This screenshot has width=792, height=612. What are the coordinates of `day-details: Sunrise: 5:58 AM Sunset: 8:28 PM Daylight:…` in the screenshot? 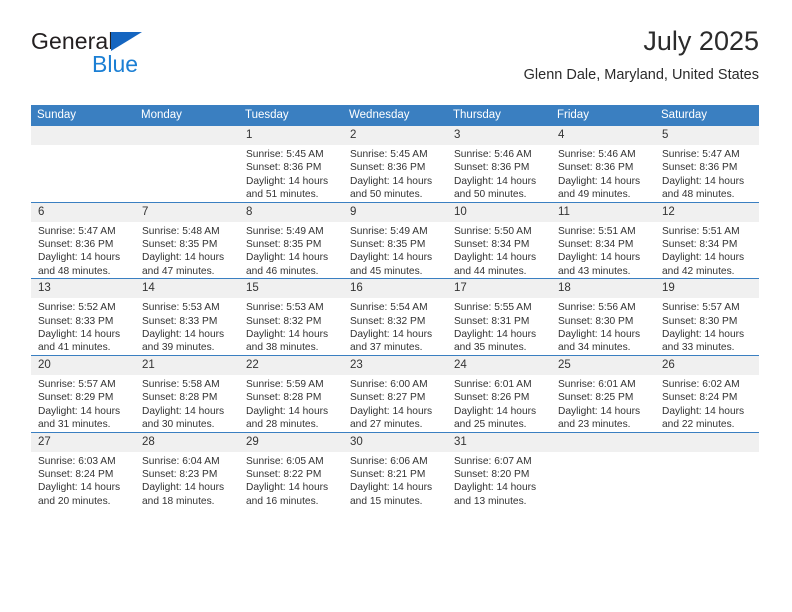 It's located at (187, 403).